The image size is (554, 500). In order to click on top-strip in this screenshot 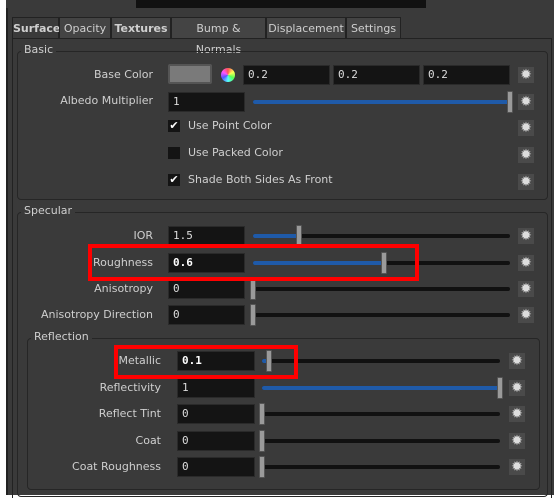, I will do `click(280, 4)`.